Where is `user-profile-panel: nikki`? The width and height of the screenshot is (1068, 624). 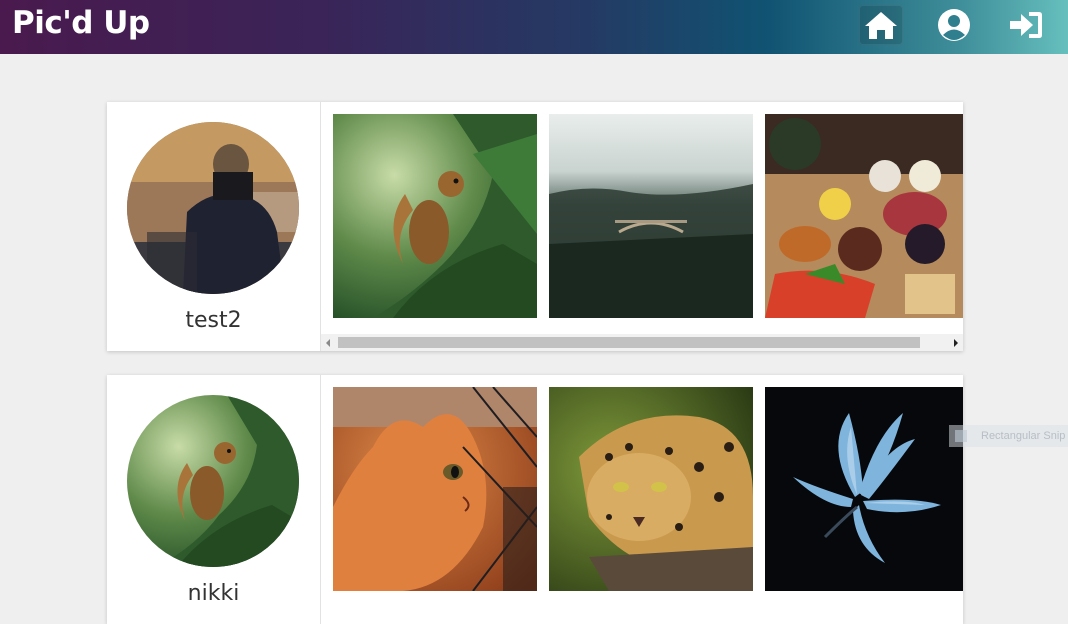
user-profile-panel: nikki is located at coordinates (214, 499).